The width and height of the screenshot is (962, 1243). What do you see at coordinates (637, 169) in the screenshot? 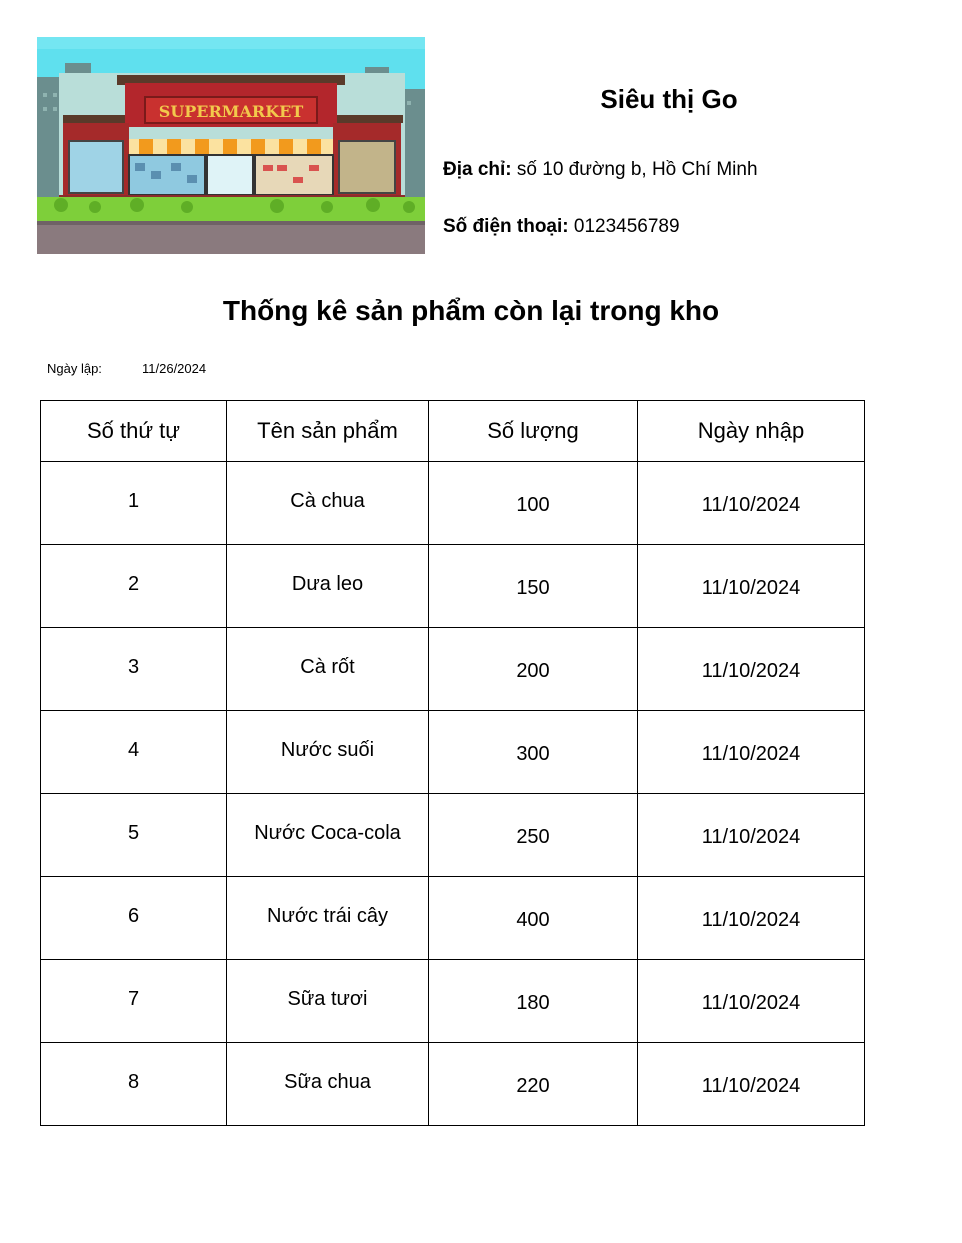
I see `address-value: số 10 đường b, Hồ Chí Minh` at bounding box center [637, 169].